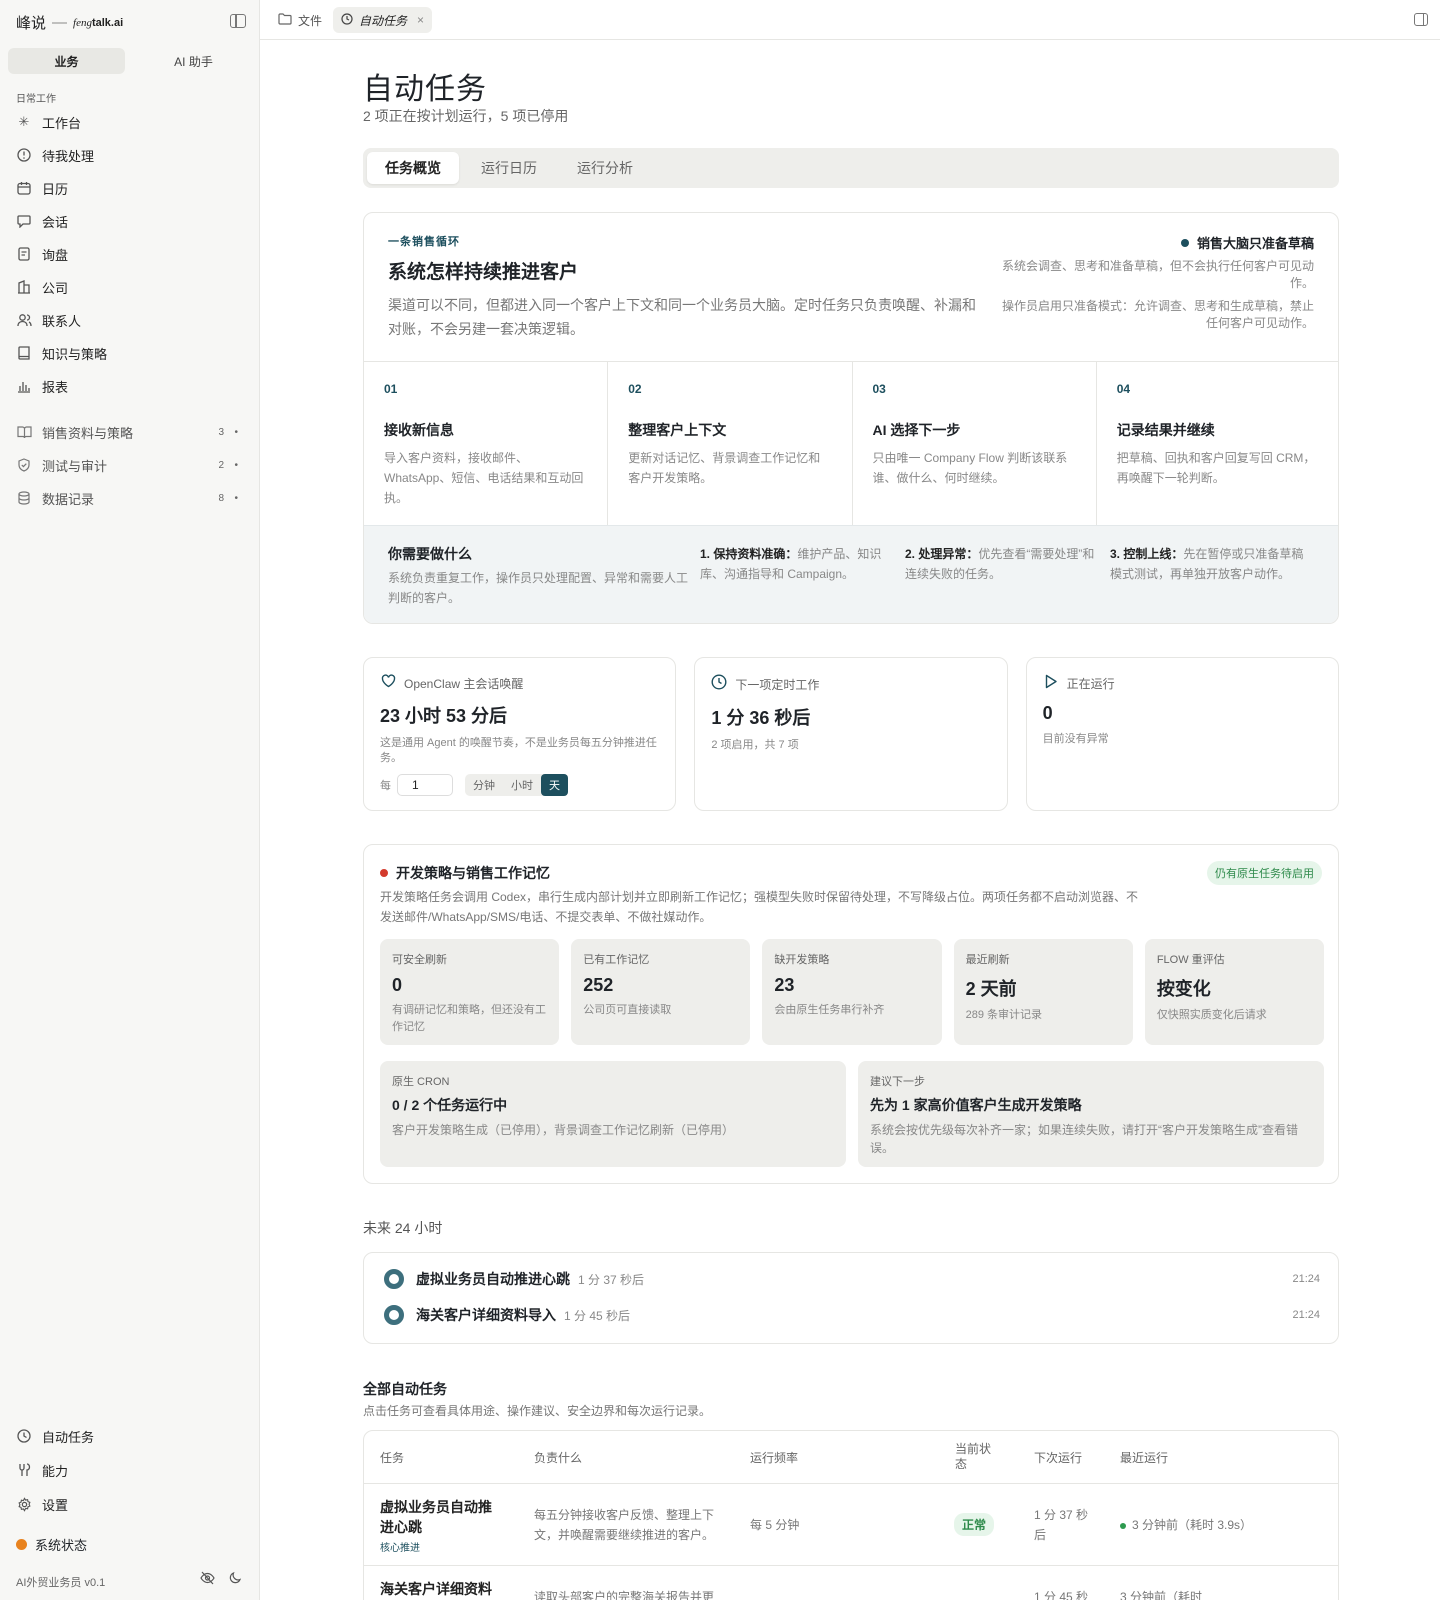 The height and width of the screenshot is (1600, 1440). Describe the element at coordinates (221, 465) in the screenshot. I see `sidebar-group-count: 2` at that location.